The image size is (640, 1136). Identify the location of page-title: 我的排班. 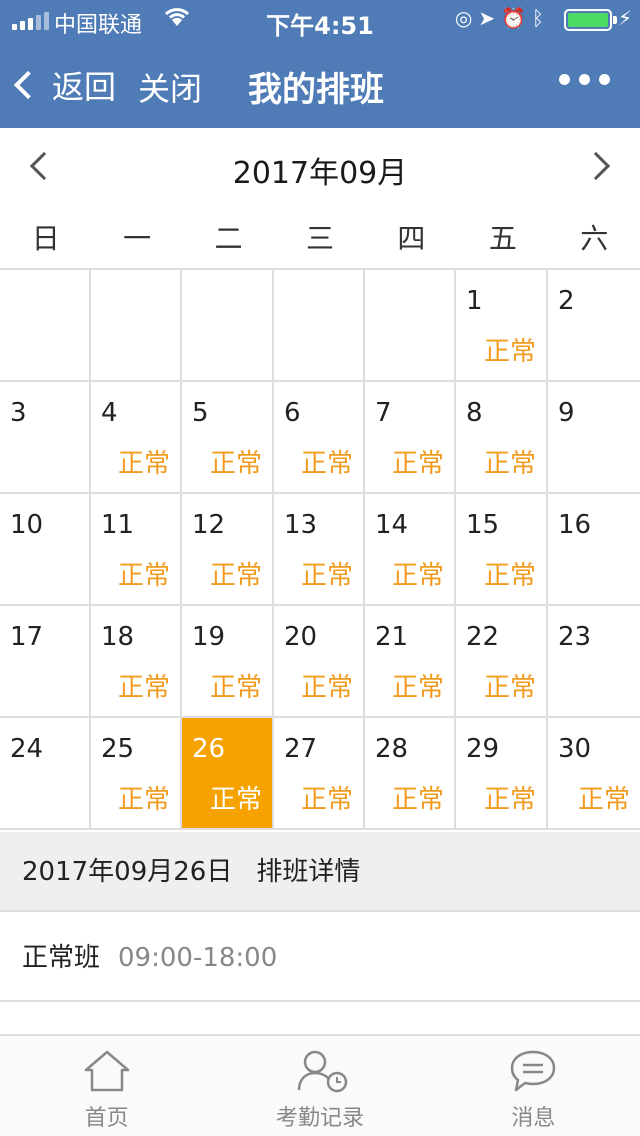
(316, 90).